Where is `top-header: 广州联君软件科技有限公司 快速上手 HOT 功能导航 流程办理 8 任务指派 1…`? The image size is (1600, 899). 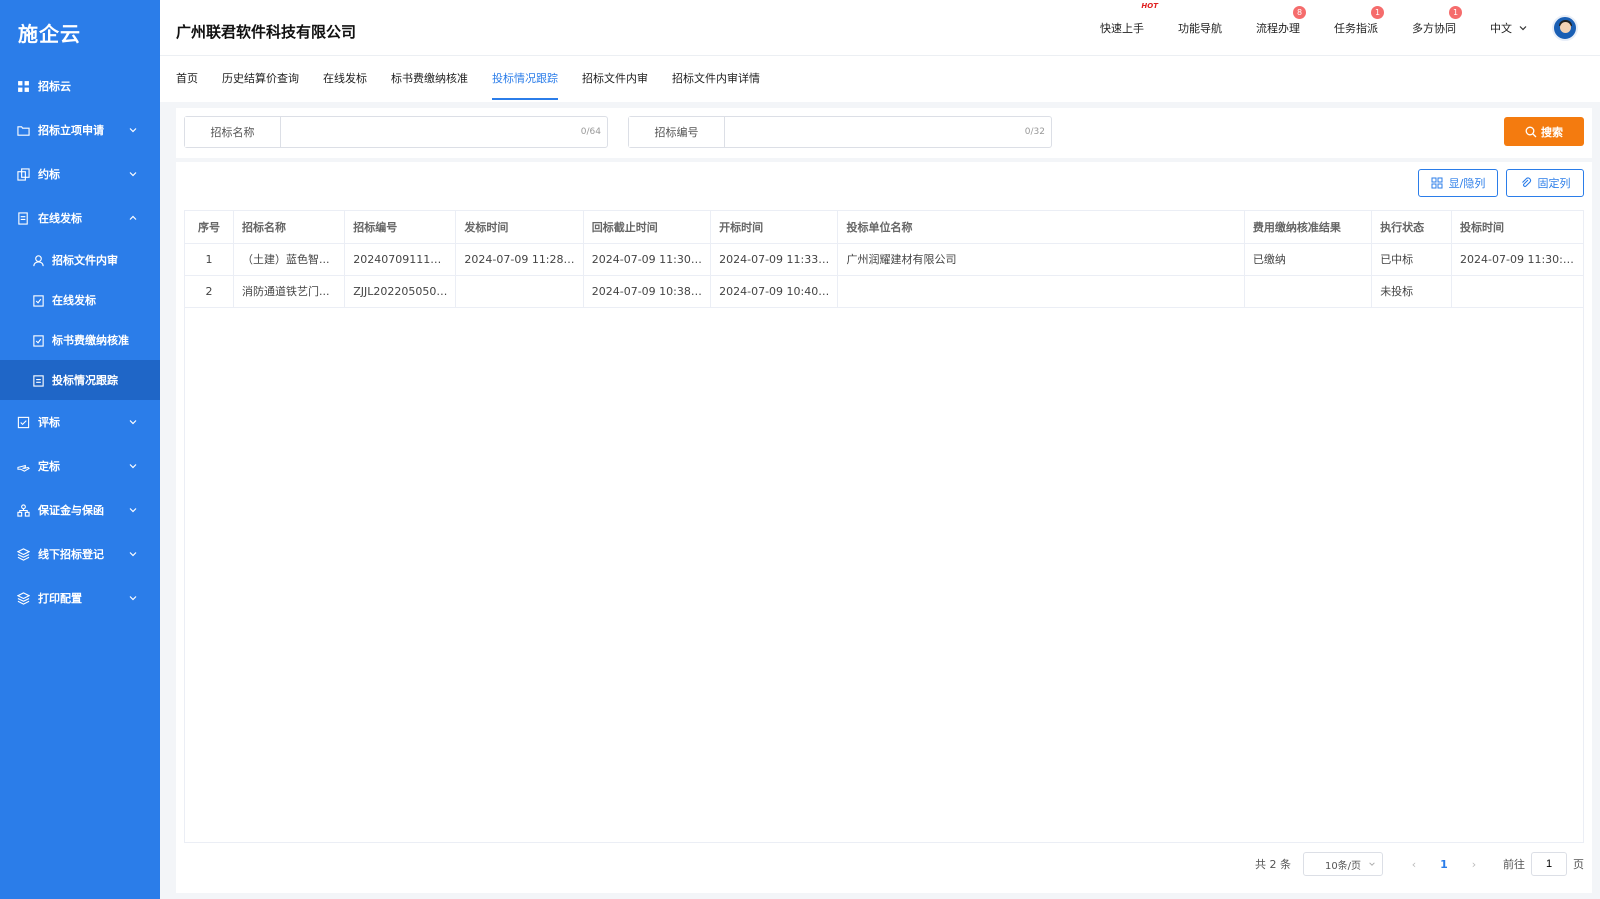 top-header: 广州联君软件科技有限公司 快速上手 HOT 功能导航 流程办理 8 任务指派 1… is located at coordinates (880, 28).